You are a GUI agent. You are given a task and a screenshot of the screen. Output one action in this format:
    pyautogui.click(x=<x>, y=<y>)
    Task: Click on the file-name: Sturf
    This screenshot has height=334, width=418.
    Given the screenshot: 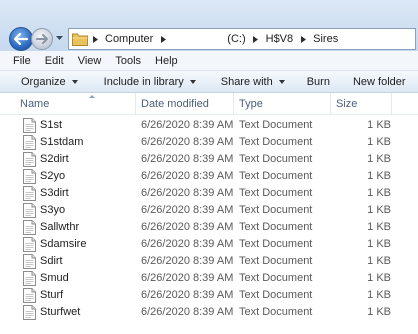 What is the action you would take?
    pyautogui.click(x=52, y=295)
    